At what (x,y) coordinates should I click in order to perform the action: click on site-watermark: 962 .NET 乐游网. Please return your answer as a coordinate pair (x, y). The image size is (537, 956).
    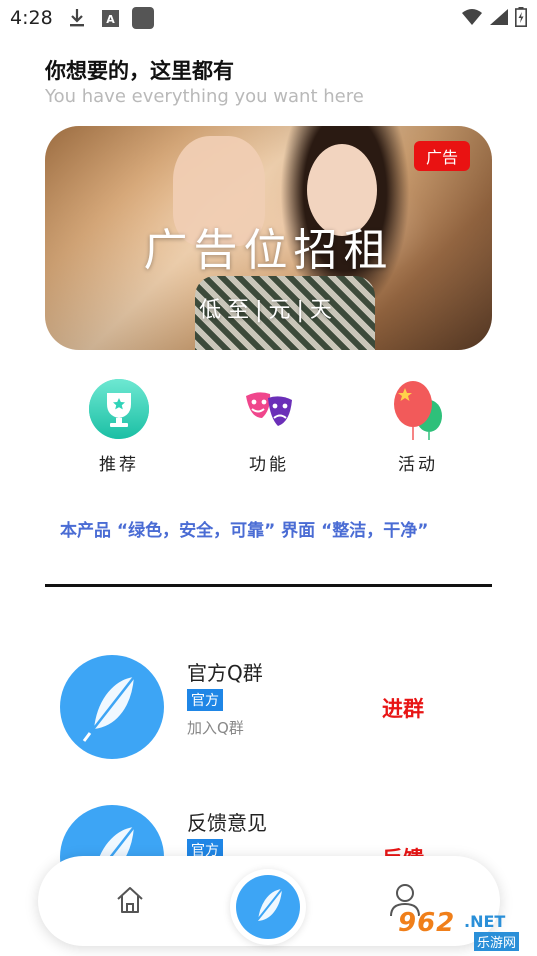
    Looking at the image, I should click on (465, 930).